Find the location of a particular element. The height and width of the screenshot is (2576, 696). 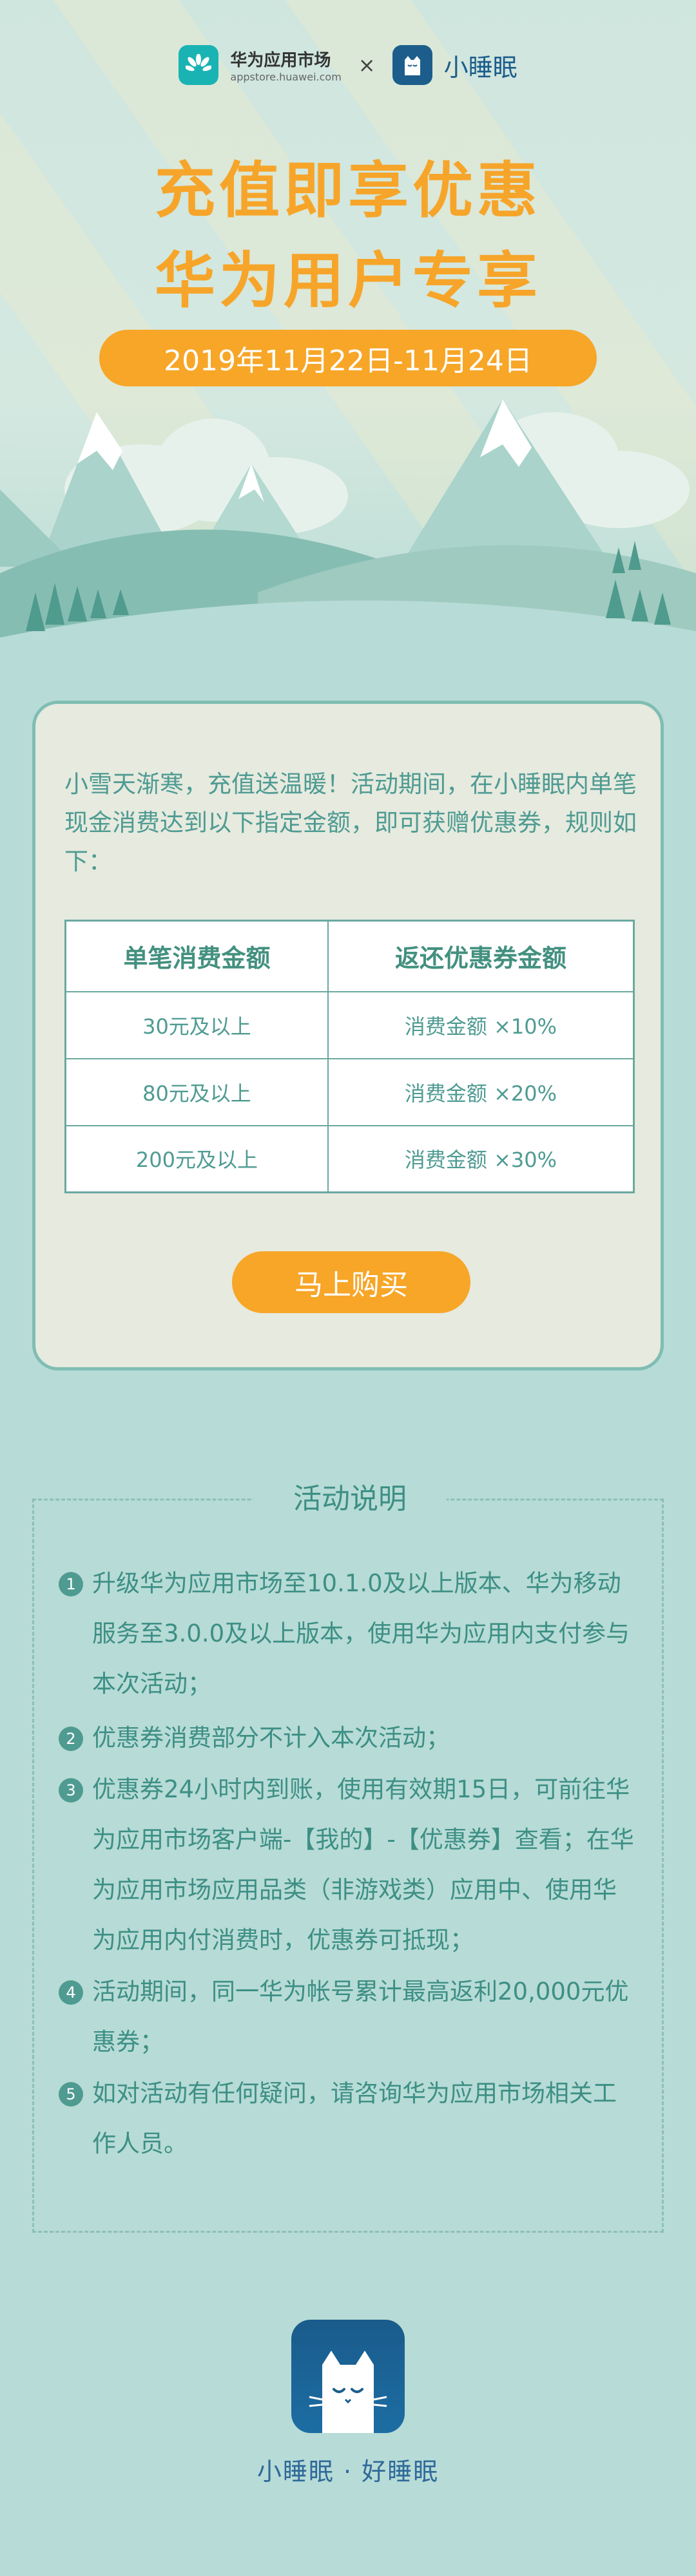

table-row: 200元及以上 消费金额 ×30% is located at coordinates (349, 1158).